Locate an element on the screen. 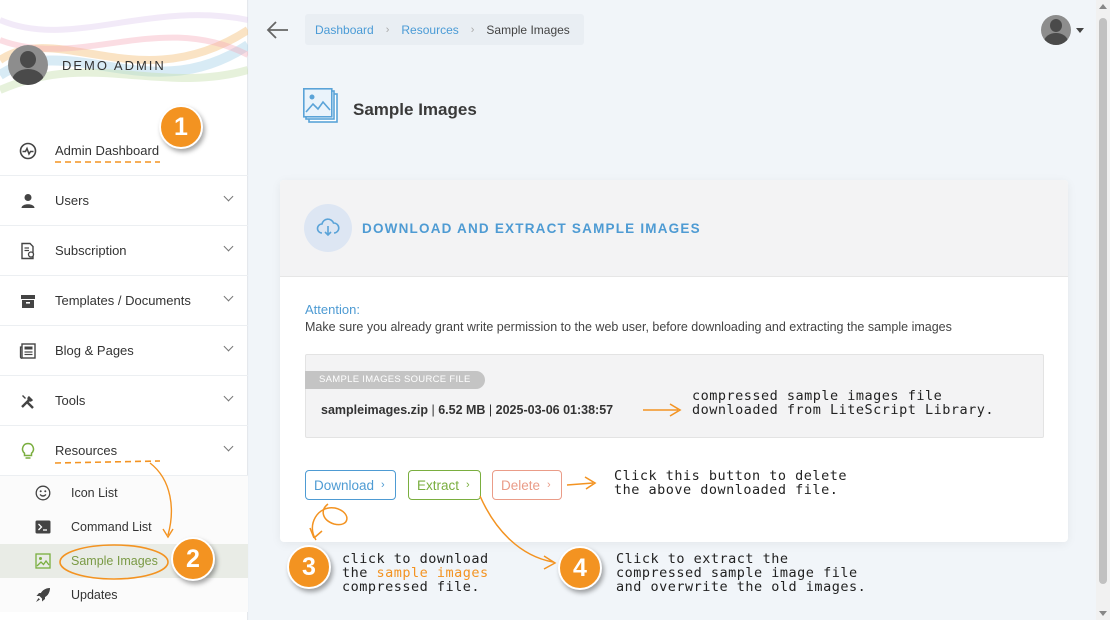 This screenshot has height=620, width=1110. sidebar-subitem-sample-images: Sample Images is located at coordinates (124, 561).